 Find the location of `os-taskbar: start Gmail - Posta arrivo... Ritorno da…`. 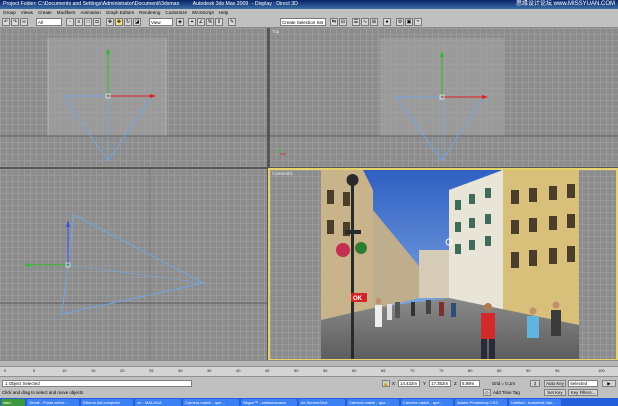

os-taskbar: start Gmail - Posta arrivo... Ritorno da… is located at coordinates (309, 402).